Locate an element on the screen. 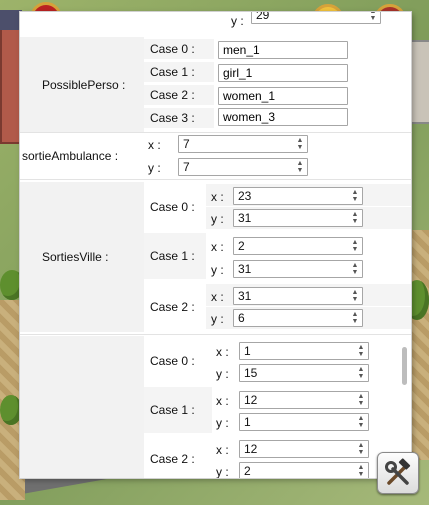 The height and width of the screenshot is (505, 429). sortie-ambulance-y-input: 7 ▲ ▼ is located at coordinates (243, 167).